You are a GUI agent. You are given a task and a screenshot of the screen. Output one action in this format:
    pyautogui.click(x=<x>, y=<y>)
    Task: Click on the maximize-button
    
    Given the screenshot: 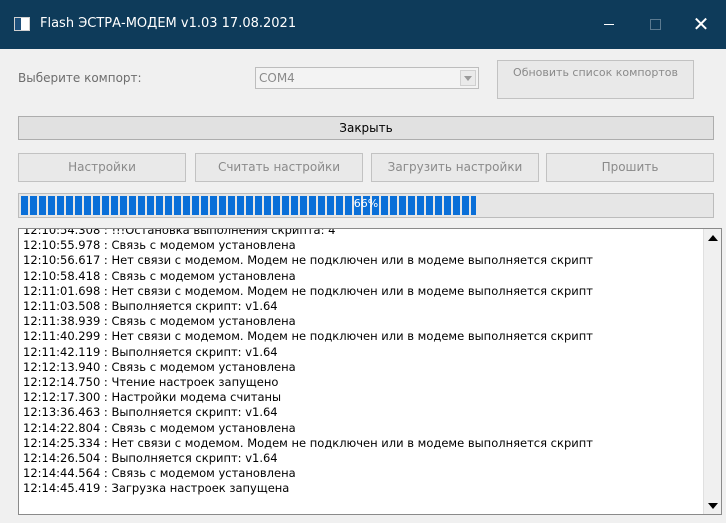 What is the action you would take?
    pyautogui.click(x=655, y=24)
    